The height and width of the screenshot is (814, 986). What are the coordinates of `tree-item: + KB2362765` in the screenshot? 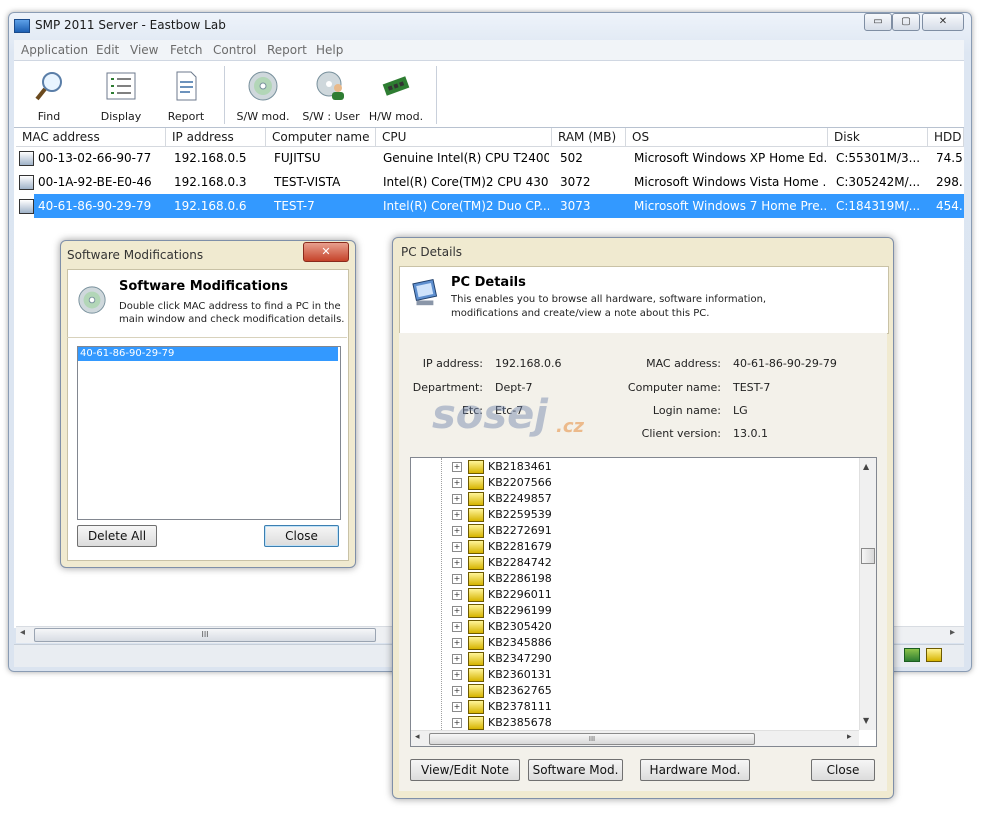 It's located at (631, 691).